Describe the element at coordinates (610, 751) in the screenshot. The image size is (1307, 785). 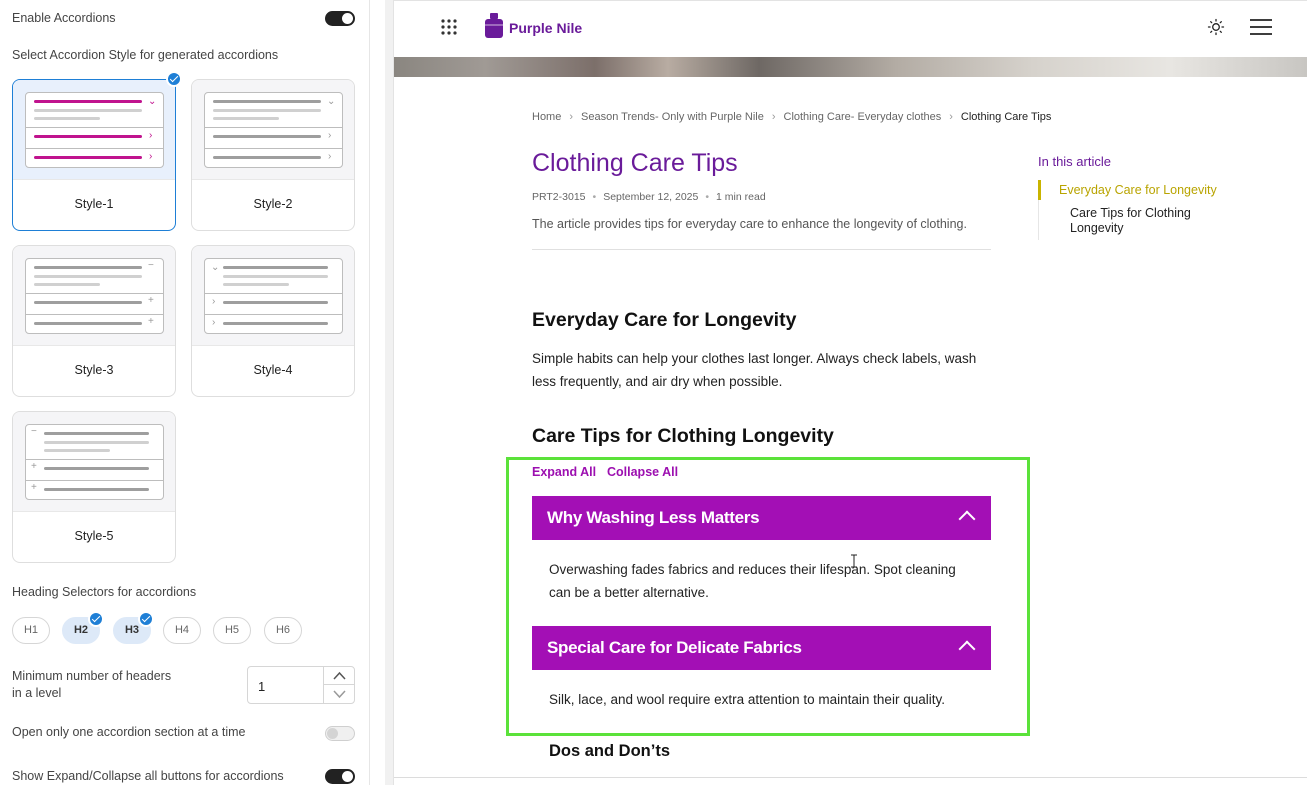
I see `subheading-dos-donts: Dos and Don’ts` at that location.